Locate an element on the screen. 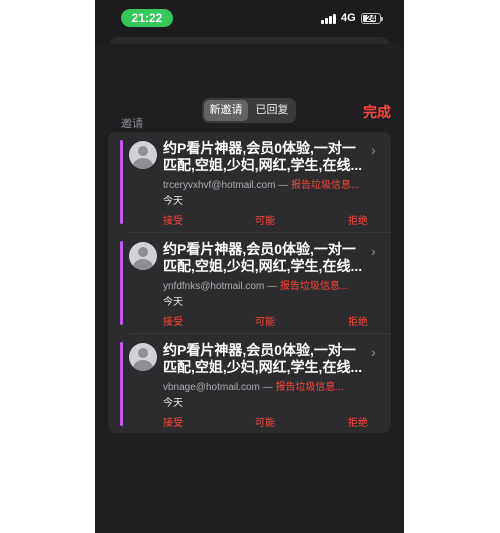 Image resolution: width=500 pixels, height=533 pixels. battery-icon: 24 is located at coordinates (372, 18).